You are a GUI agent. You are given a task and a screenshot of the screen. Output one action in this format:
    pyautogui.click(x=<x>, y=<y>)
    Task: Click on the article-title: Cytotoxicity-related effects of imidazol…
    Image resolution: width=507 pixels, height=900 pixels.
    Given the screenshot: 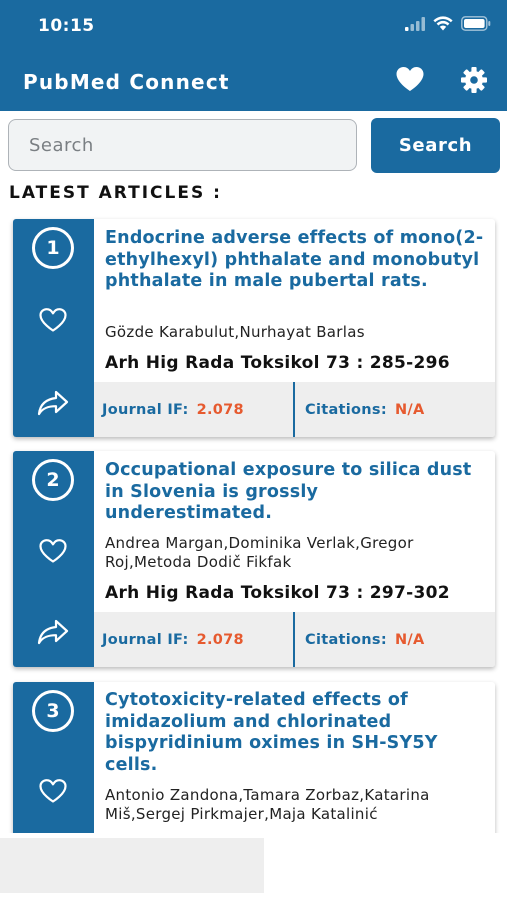 What is the action you would take?
    pyautogui.click(x=297, y=733)
    